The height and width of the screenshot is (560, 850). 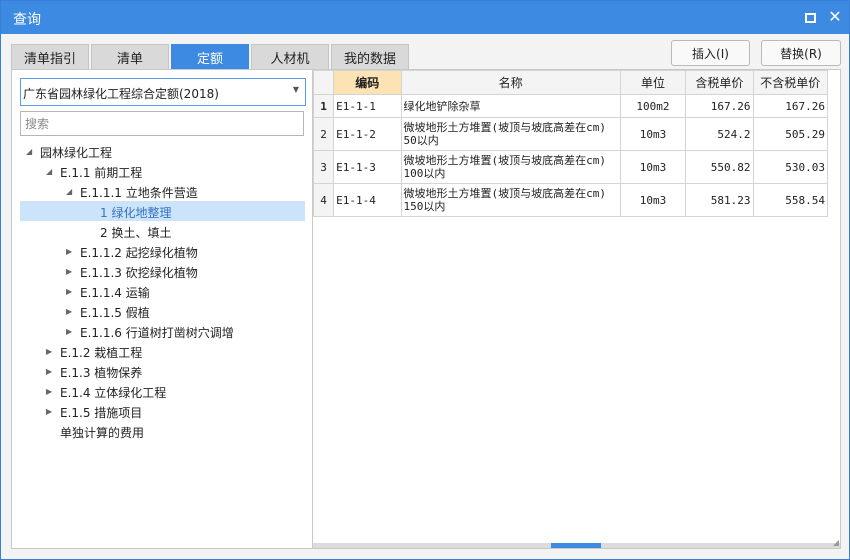 What do you see at coordinates (367, 82) in the screenshot?
I see `column-header-code: 编码` at bounding box center [367, 82].